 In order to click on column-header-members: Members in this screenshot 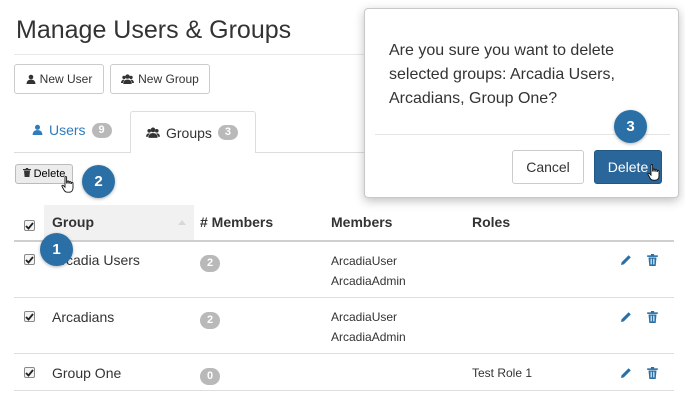, I will do `click(361, 222)`.